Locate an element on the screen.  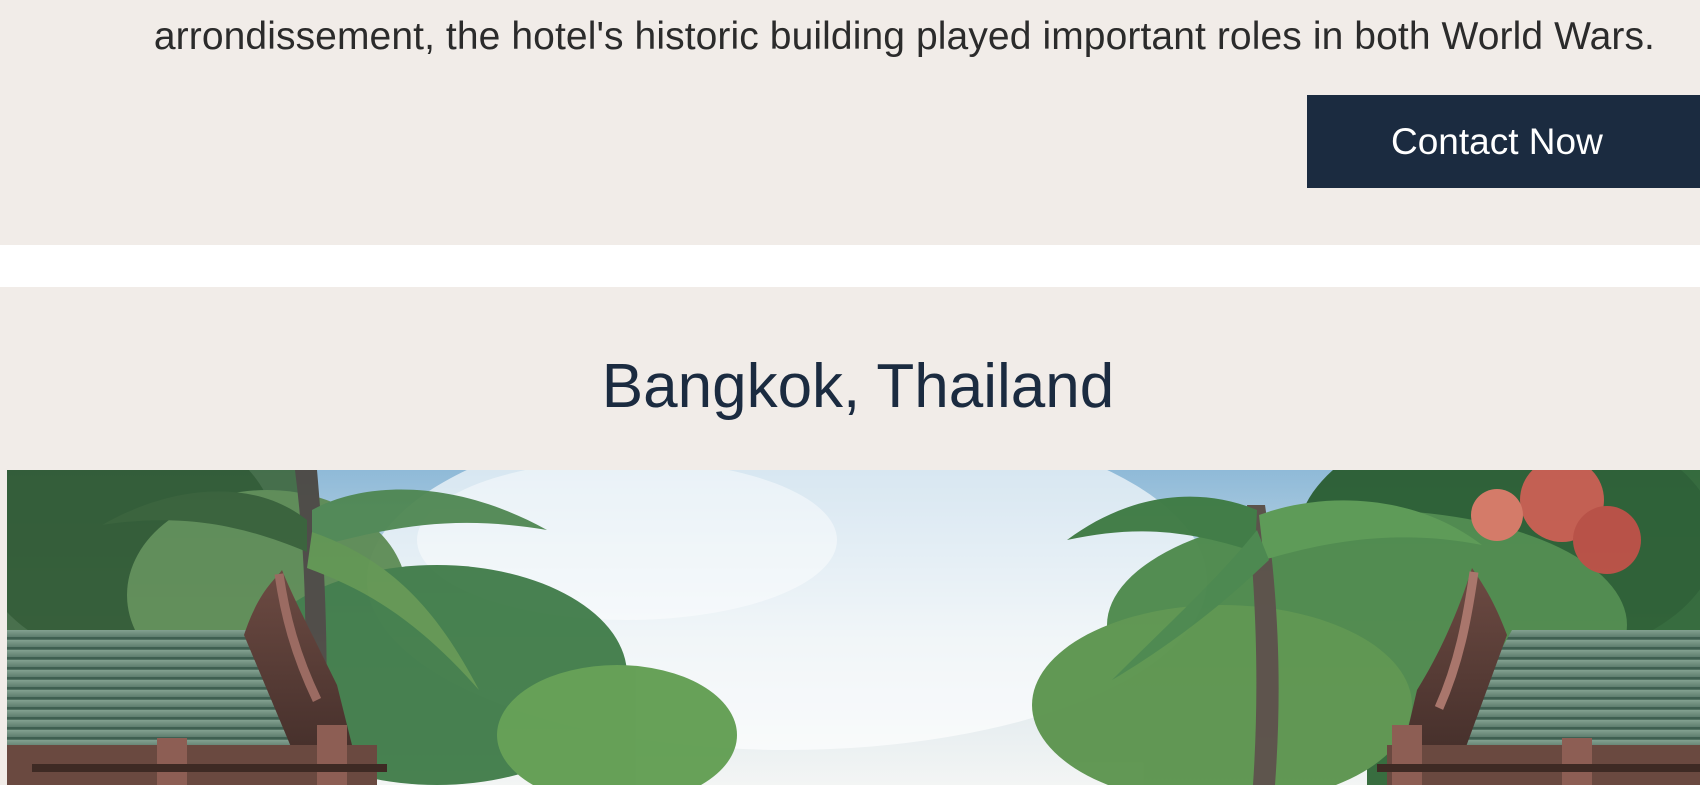
contact-now-button: Contact Now is located at coordinates (1503, 141).